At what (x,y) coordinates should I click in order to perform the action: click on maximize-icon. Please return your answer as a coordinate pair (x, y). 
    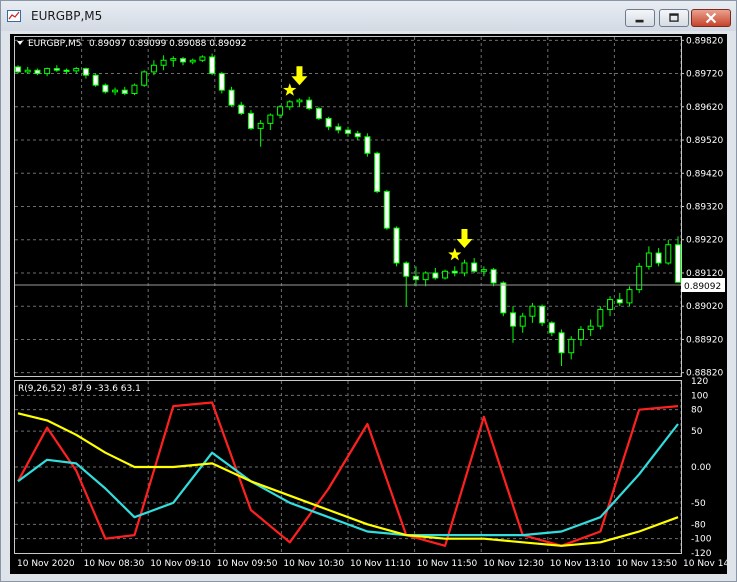
    Looking at the image, I should click on (674, 17).